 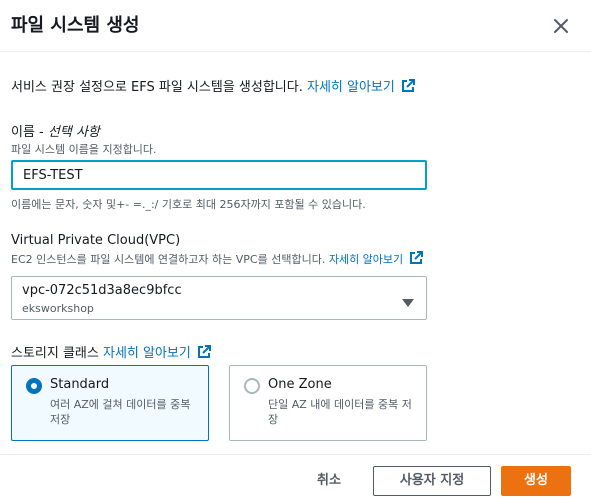 I want to click on name-label-text: 이름 -, so click(x=29, y=132).